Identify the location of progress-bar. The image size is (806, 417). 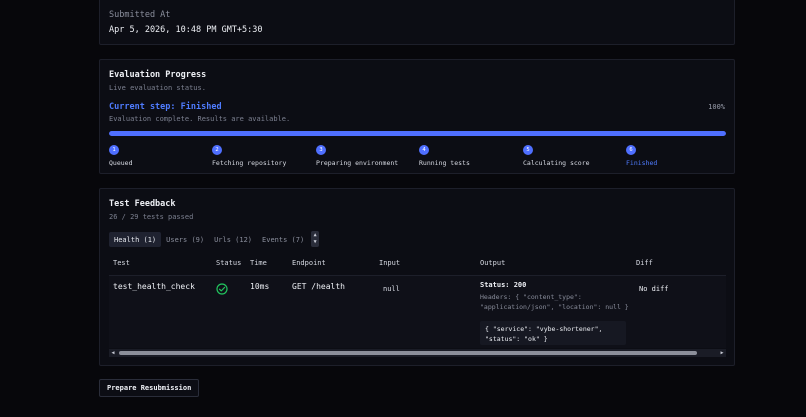
(417, 133).